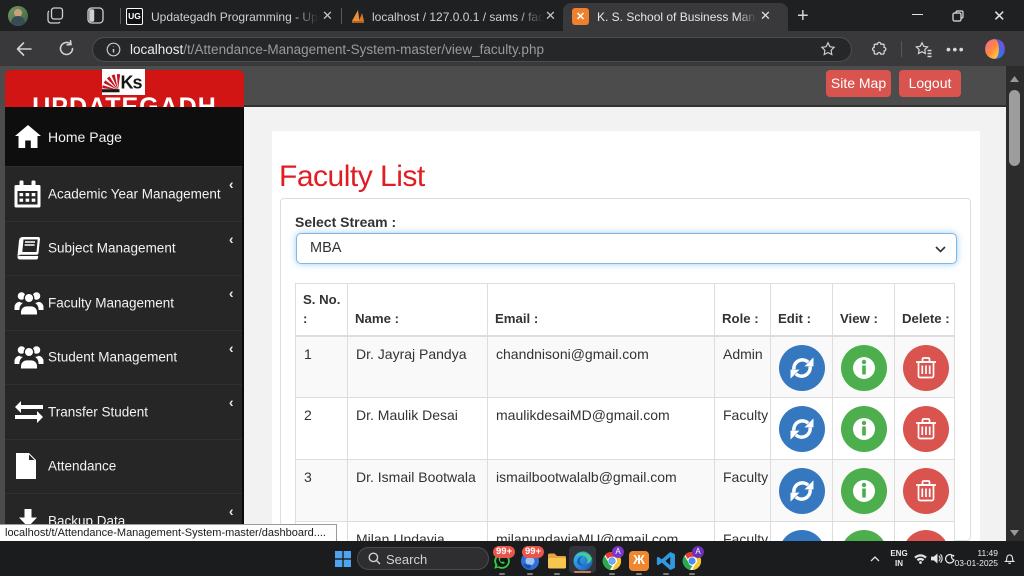 The height and width of the screenshot is (576, 1024). What do you see at coordinates (132, 82) in the screenshot?
I see `svg-text: Ks` at bounding box center [132, 82].